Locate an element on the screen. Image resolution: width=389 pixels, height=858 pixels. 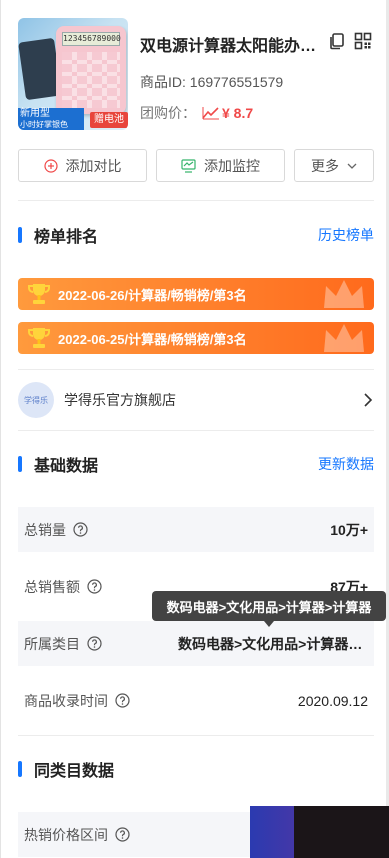
history-ranking-link: 历史榜单 is located at coordinates (346, 235).